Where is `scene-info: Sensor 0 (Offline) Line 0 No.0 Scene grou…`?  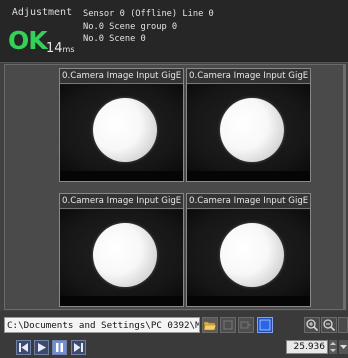 scene-info: Sensor 0 (Offline) Line 0 No.0 Scene grou… is located at coordinates (148, 27).